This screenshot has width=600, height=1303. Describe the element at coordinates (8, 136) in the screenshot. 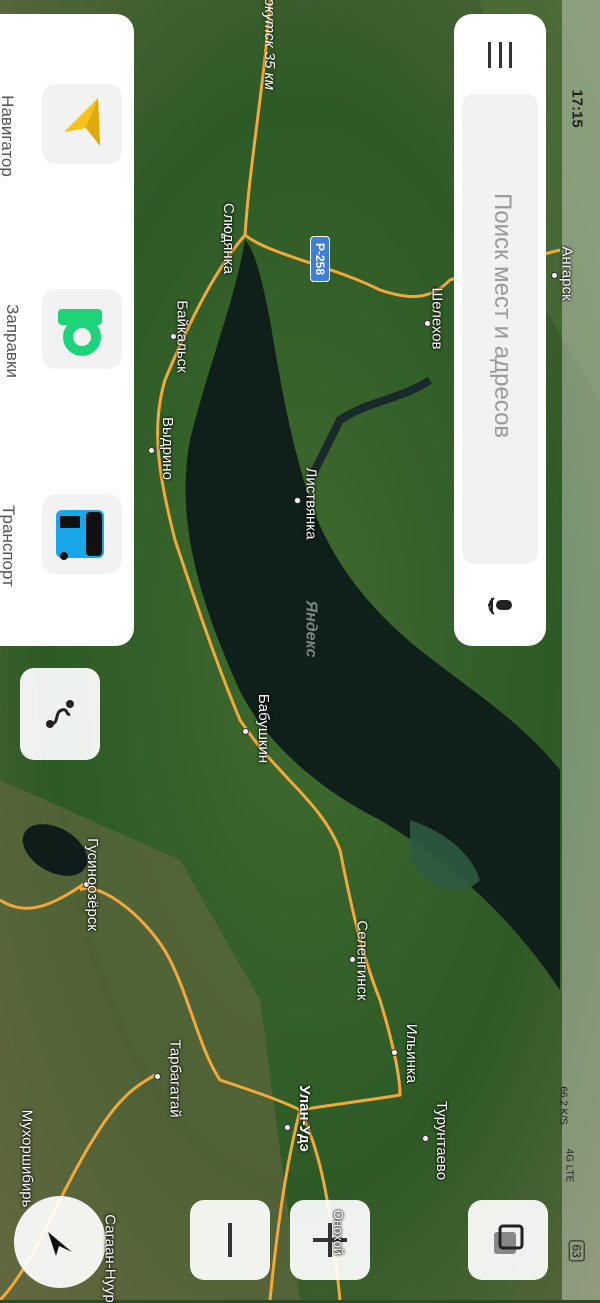

I see `service-label-navigator: Навигатор` at that location.